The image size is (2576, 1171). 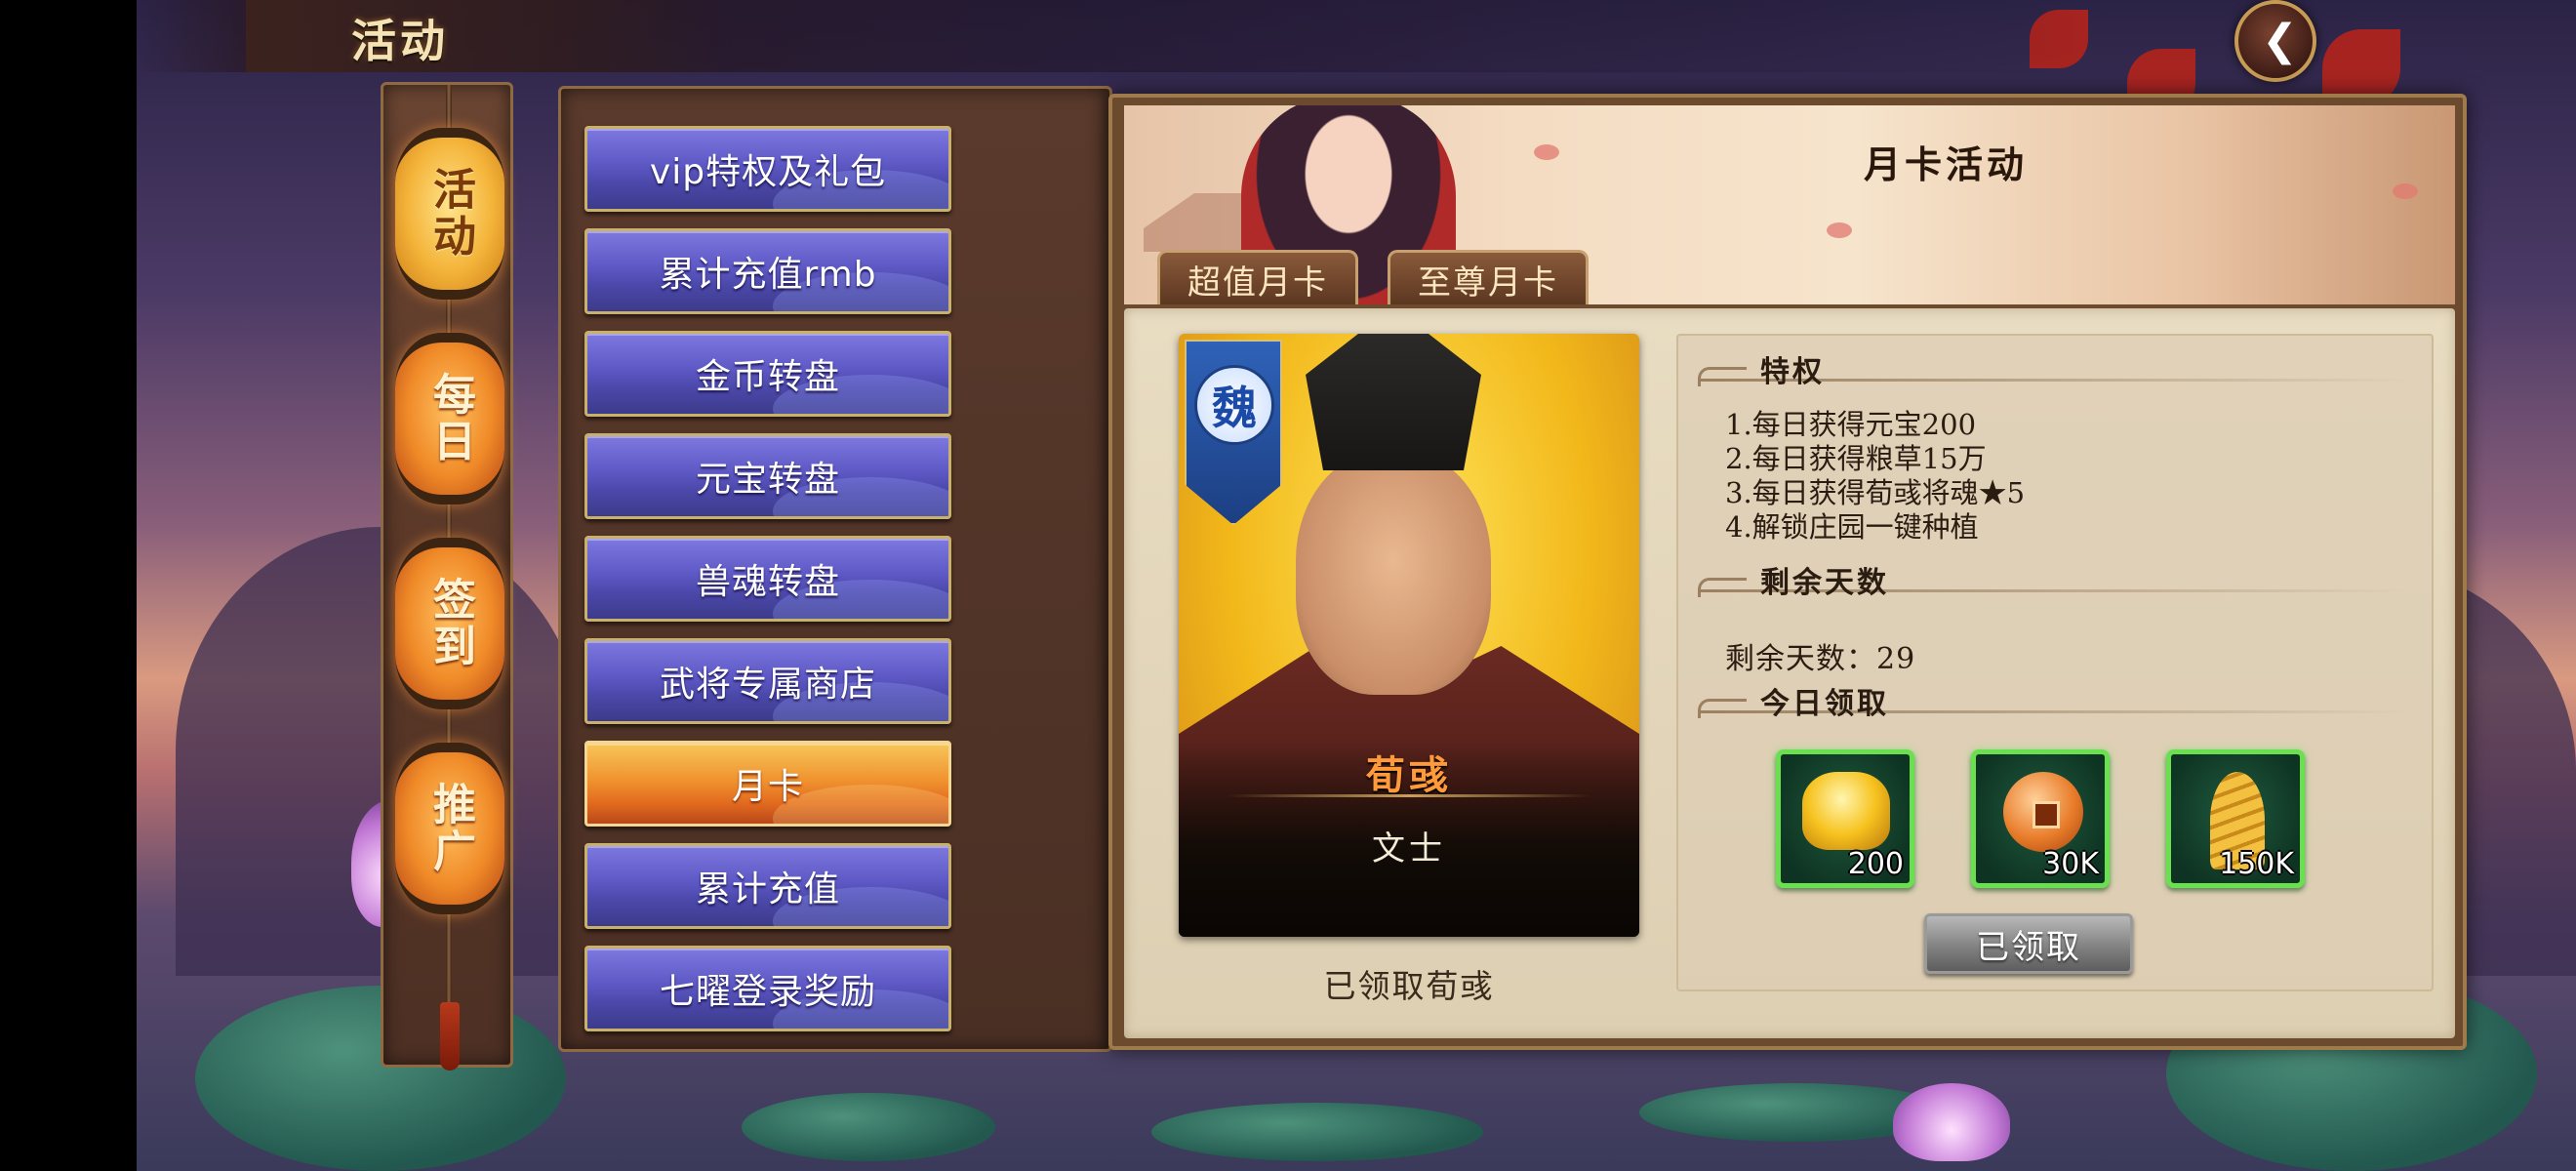 I want to click on menu-item-label: 金币转盘, so click(x=767, y=377).